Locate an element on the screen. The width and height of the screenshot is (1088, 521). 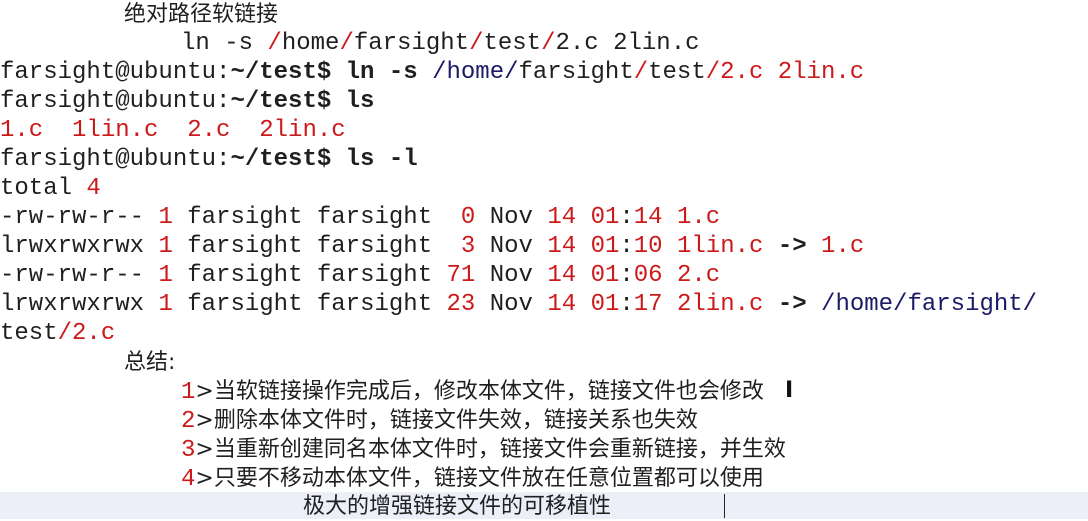
text-cursor is located at coordinates (724, 506).